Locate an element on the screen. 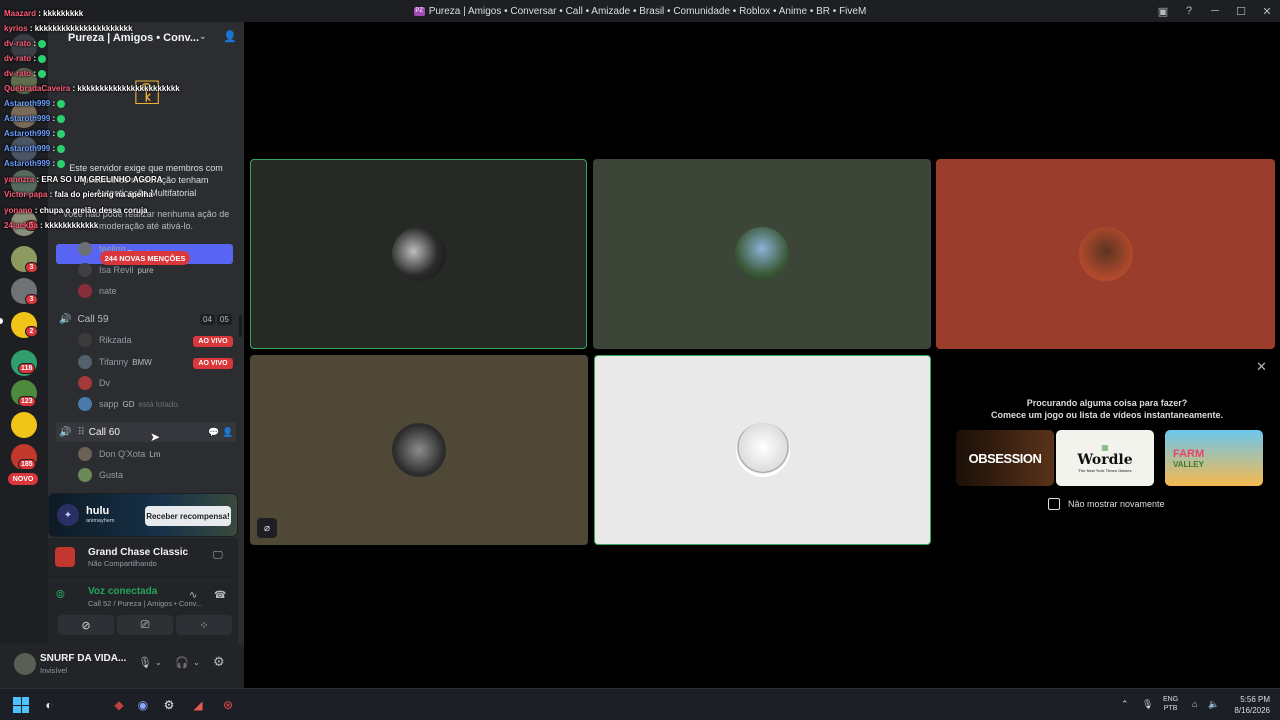  window-controls: ▣ ? ─ ☐ ✕ is located at coordinates (1215, 11).